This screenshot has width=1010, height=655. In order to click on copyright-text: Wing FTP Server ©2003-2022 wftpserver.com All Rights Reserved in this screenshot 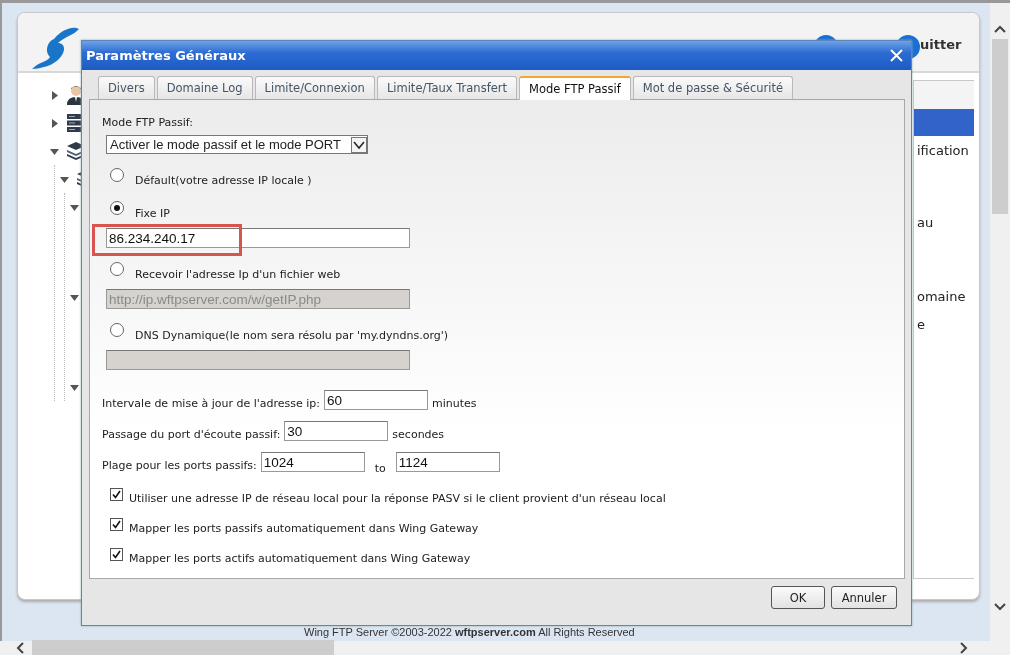, I will do `click(470, 632)`.